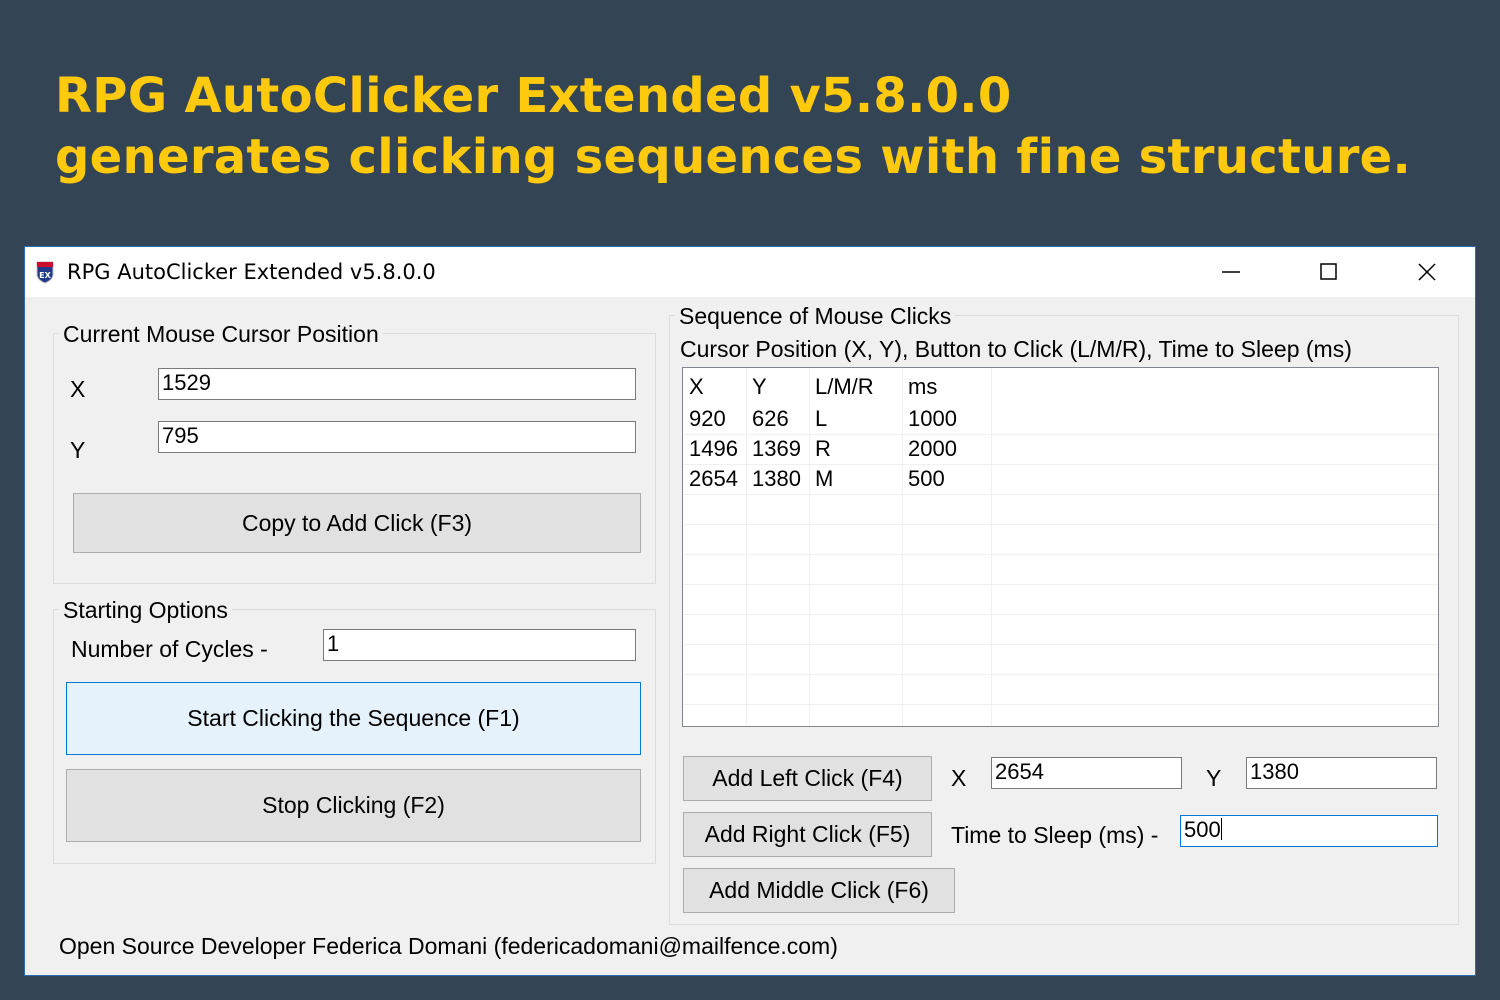 The image size is (1500, 1000). I want to click on cursor-x-label: X, so click(78, 389).